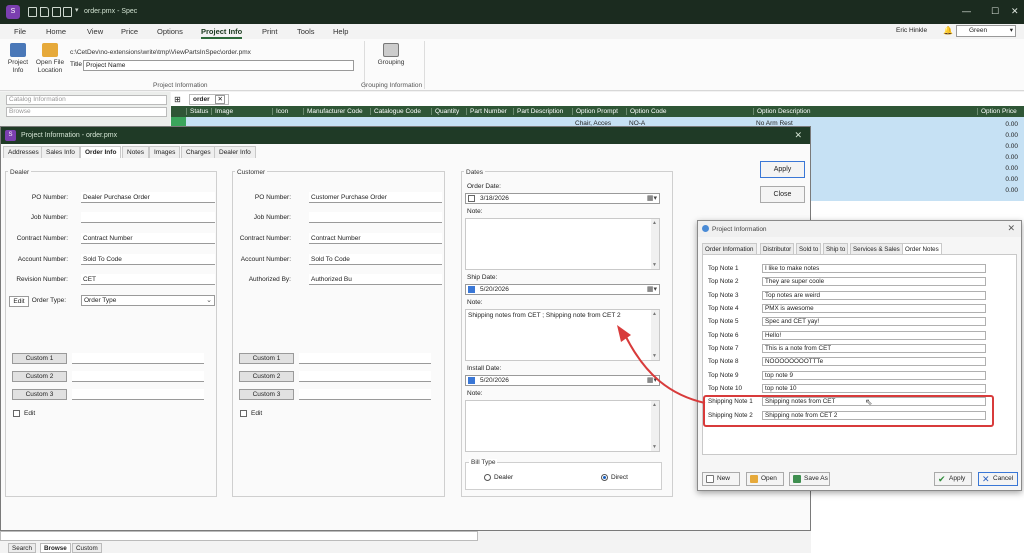 Image resolution: width=1024 pixels, height=553 pixels. What do you see at coordinates (538, 111) in the screenshot?
I see `col-part-description: Part Description` at bounding box center [538, 111].